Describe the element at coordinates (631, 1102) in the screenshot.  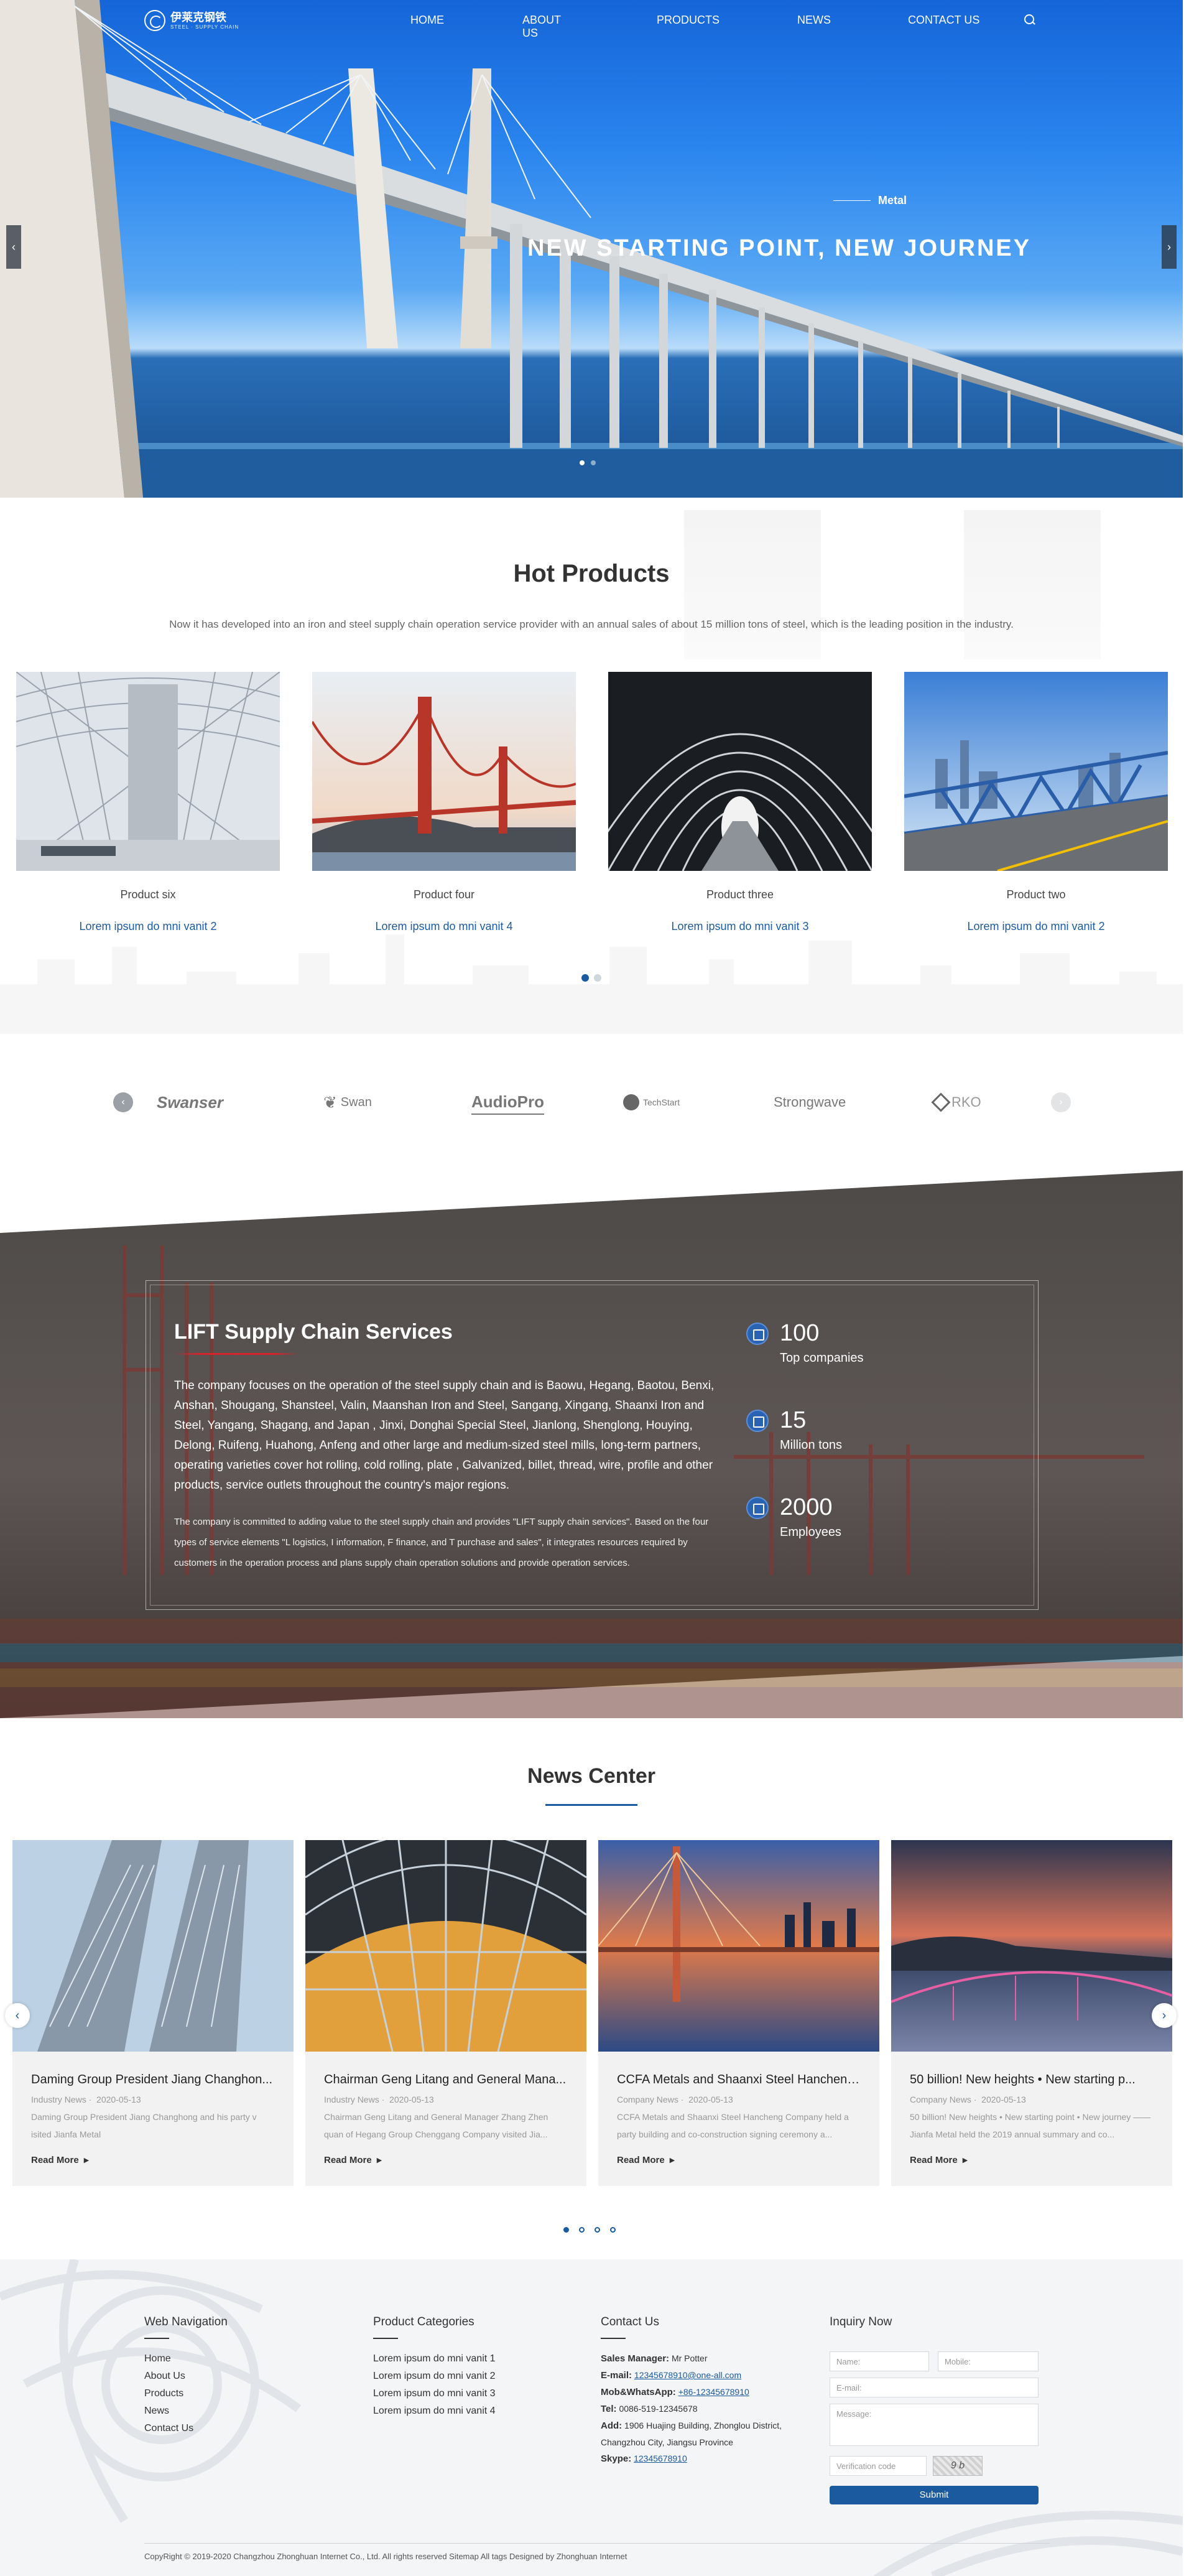
I see `techstart-icon` at that location.